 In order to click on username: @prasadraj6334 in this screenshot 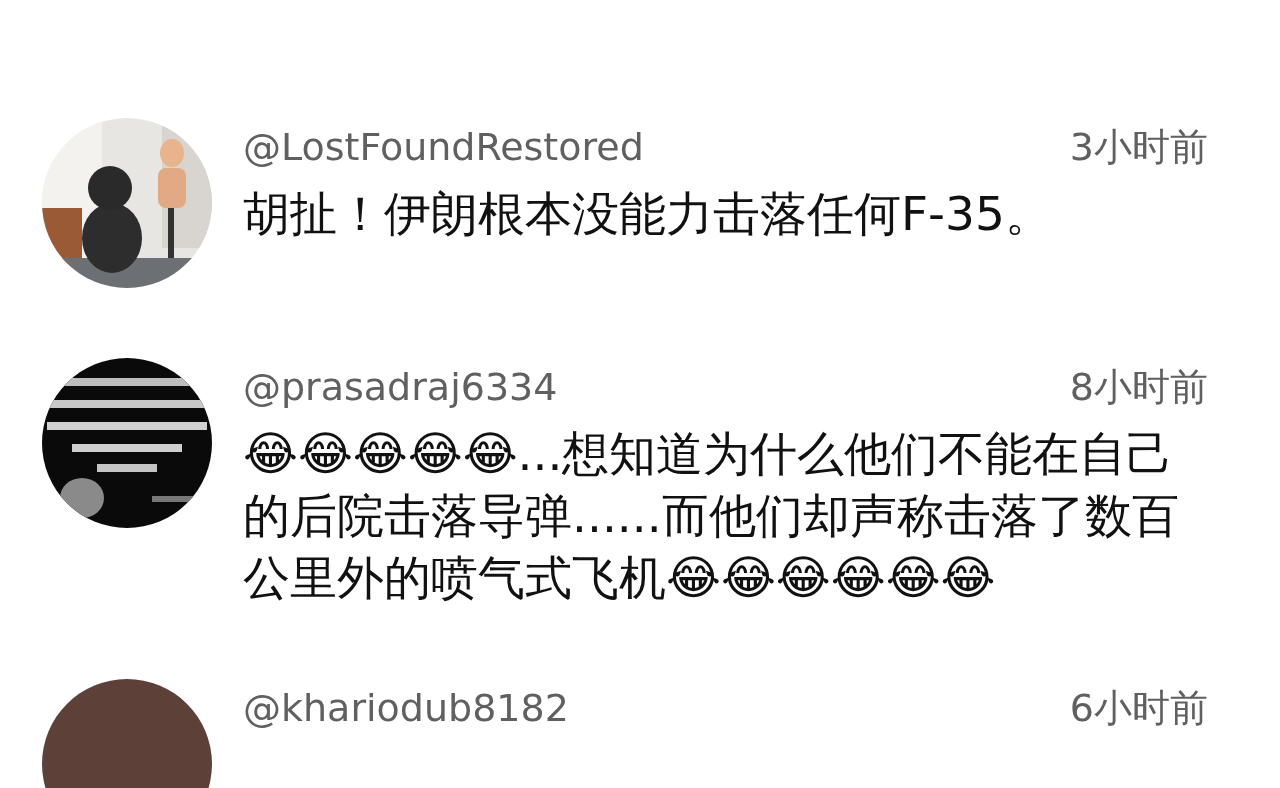, I will do `click(400, 387)`.